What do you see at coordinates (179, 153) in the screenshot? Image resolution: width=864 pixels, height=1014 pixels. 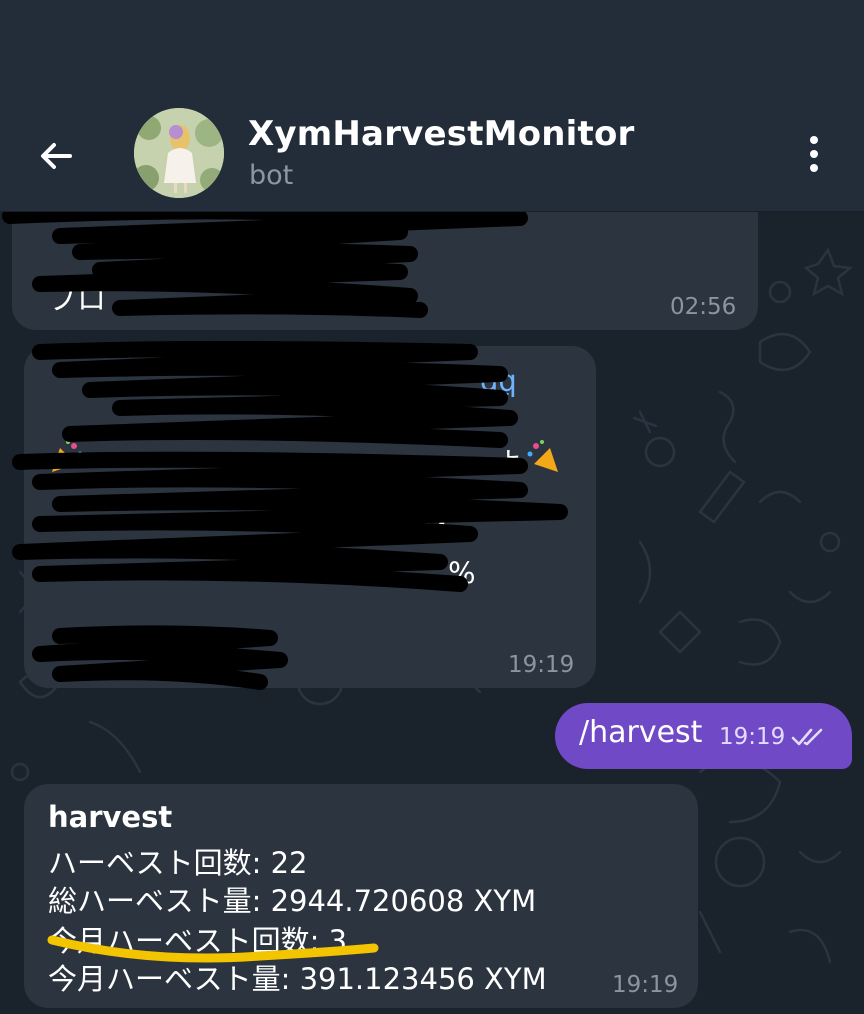 I see `avatar` at bounding box center [179, 153].